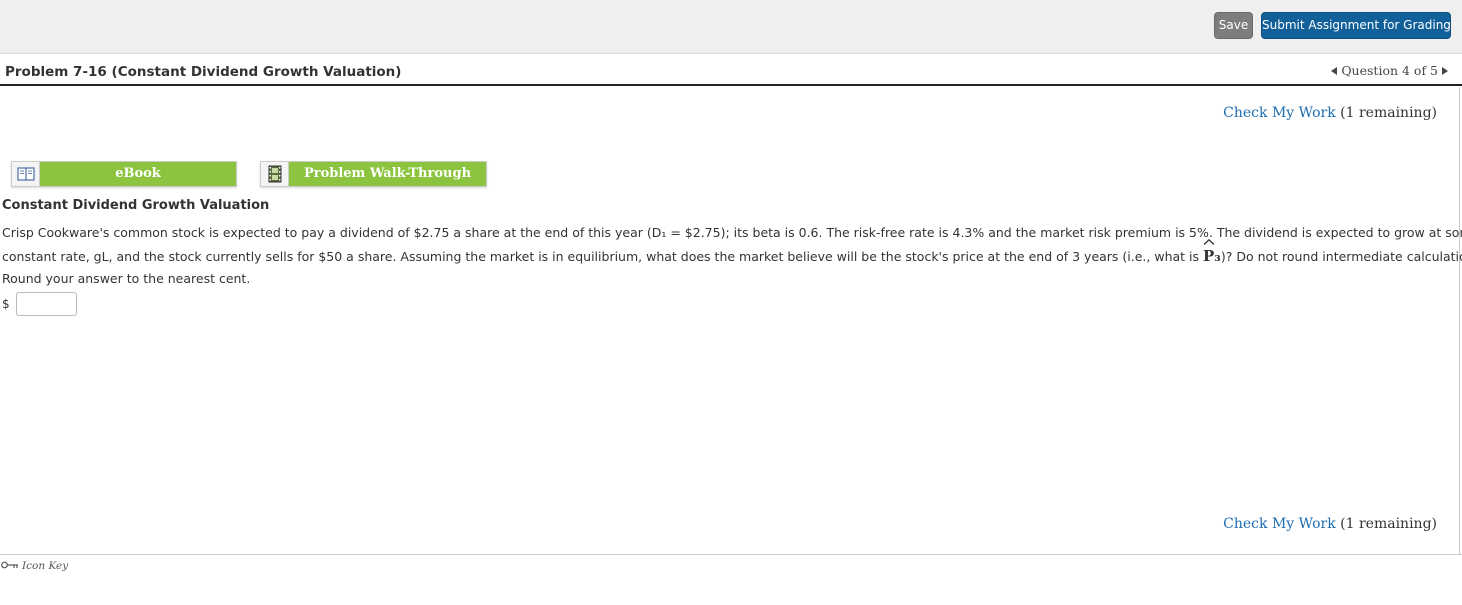 The width and height of the screenshot is (1462, 605). What do you see at coordinates (1212, 253) in the screenshot?
I see `p3-hat-symbol: P₃` at bounding box center [1212, 253].